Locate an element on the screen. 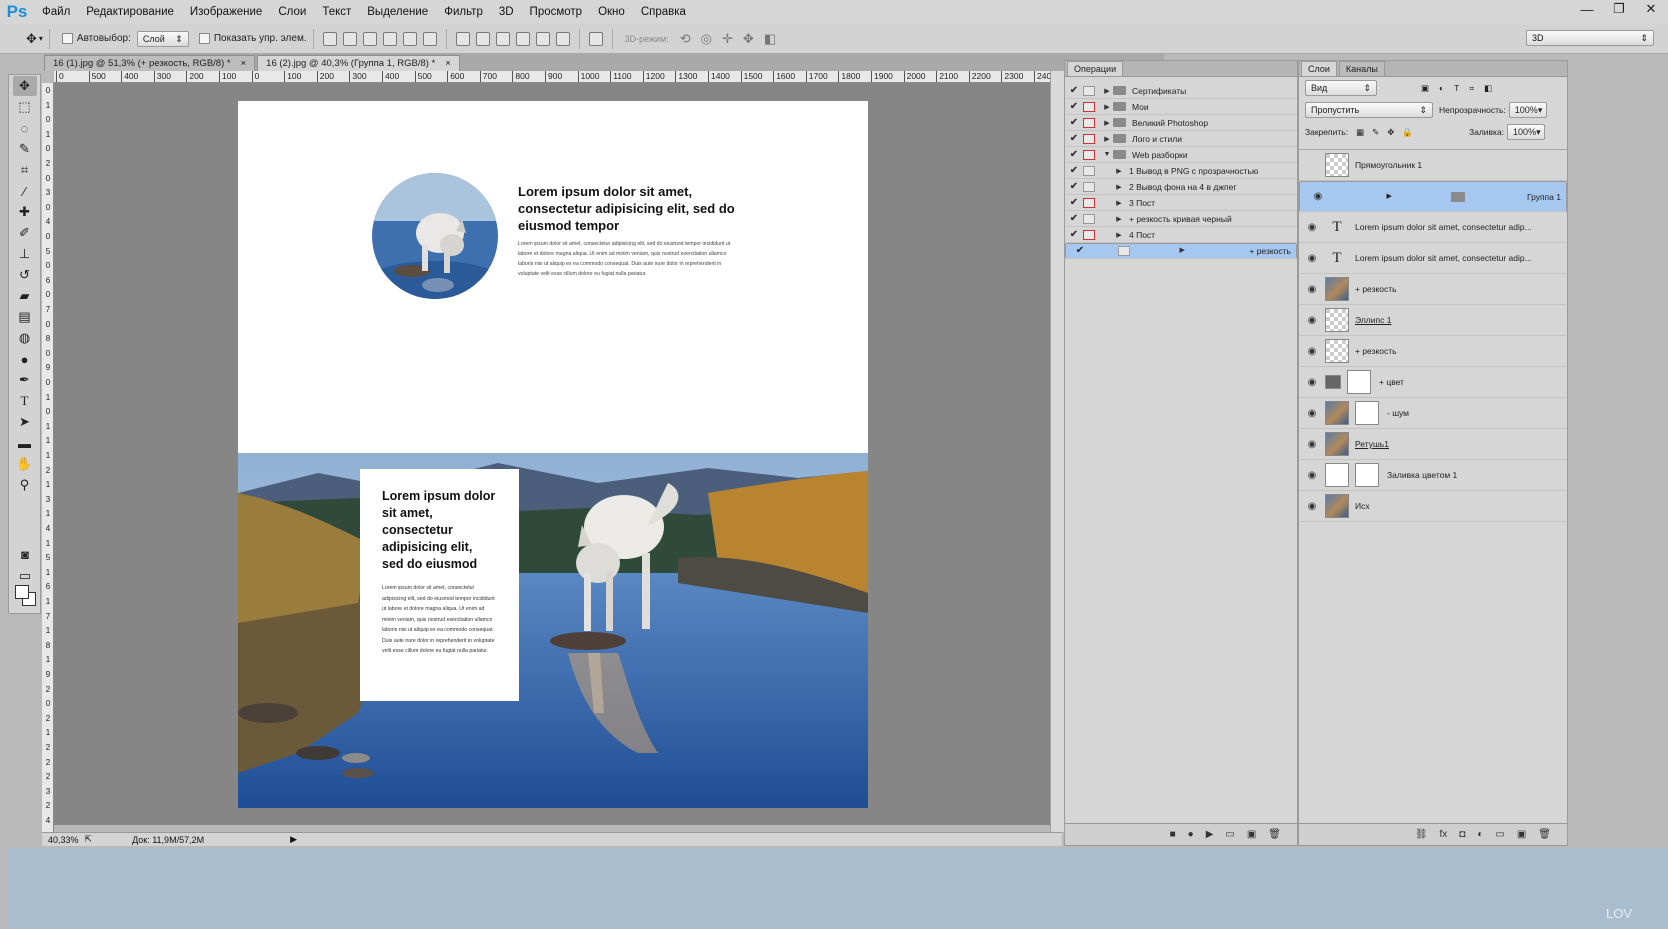 The width and height of the screenshot is (1668, 929). lock-position-icon: ✥ is located at coordinates (1390, 132).